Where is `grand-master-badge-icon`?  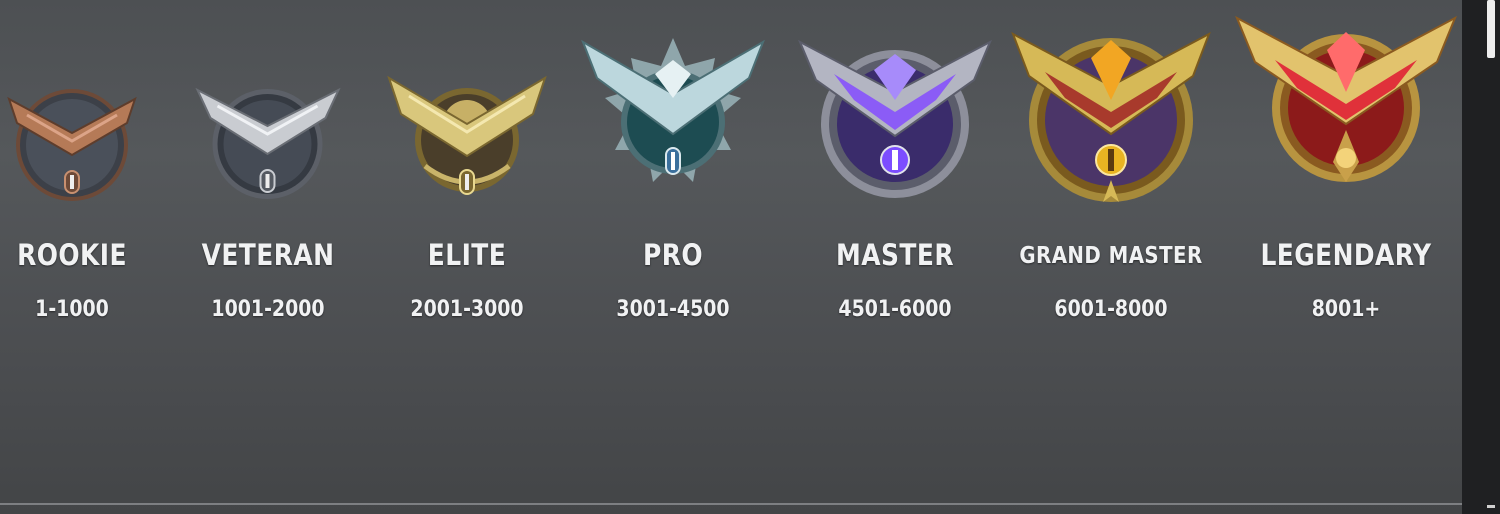
grand-master-badge-icon is located at coordinates (1111, 113).